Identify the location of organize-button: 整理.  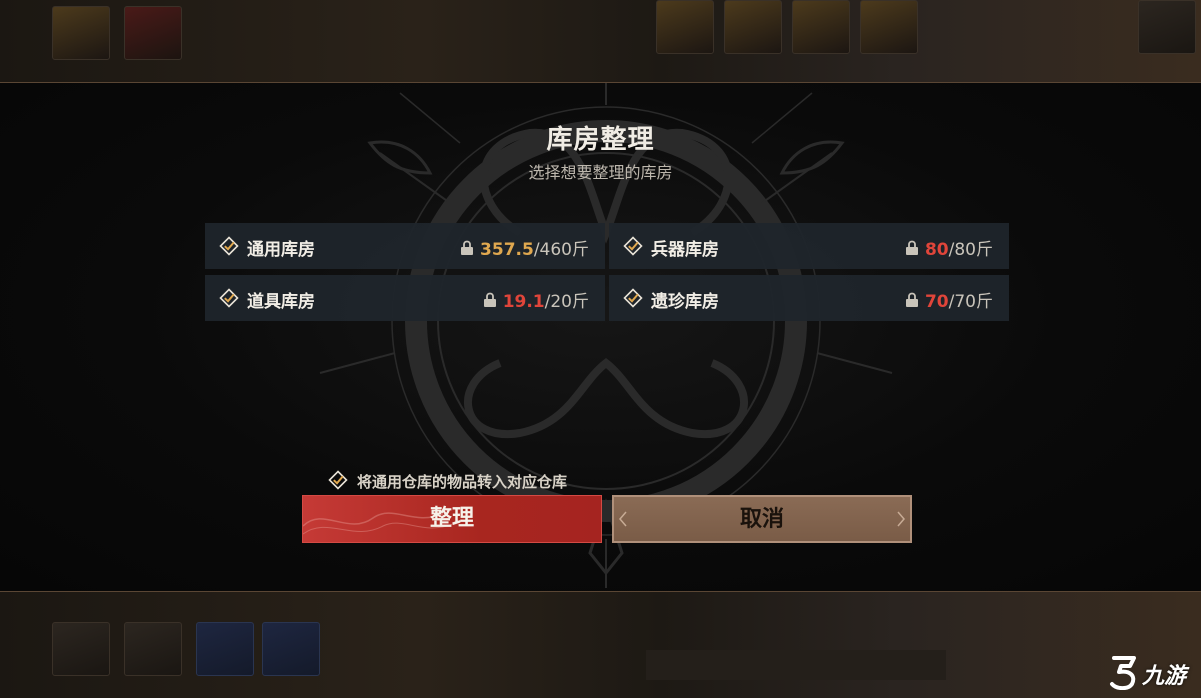
(452, 519).